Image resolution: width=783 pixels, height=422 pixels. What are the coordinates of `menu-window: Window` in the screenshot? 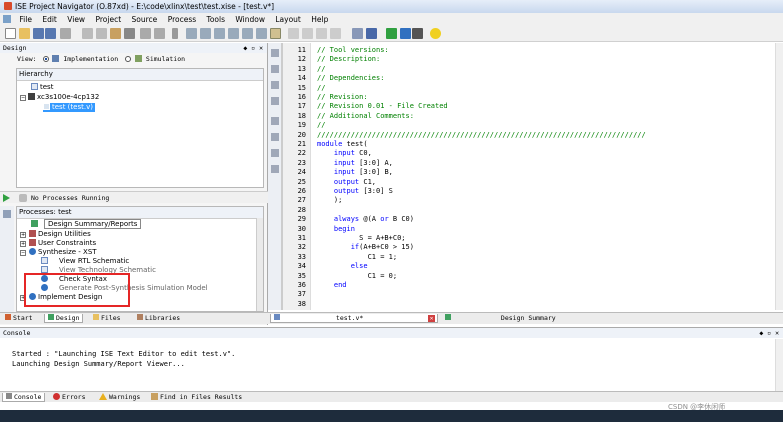 It's located at (250, 19).